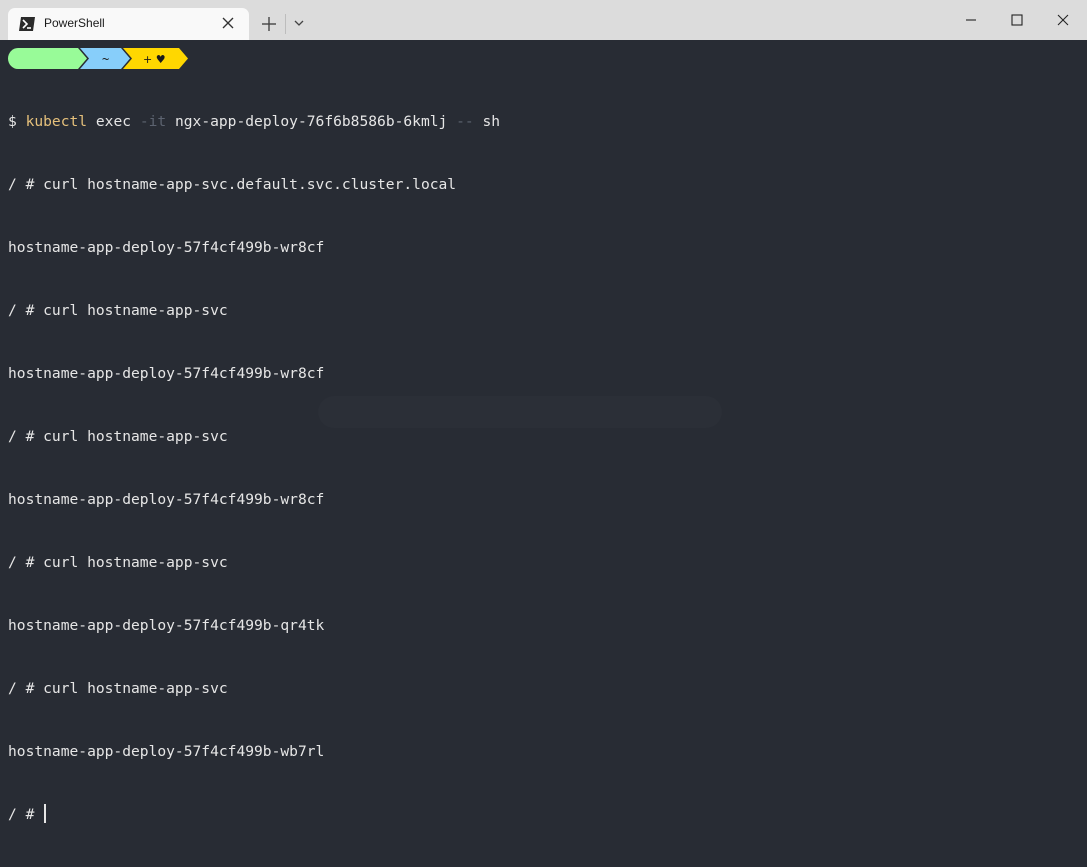 The image size is (1087, 867). Describe the element at coordinates (465, 121) in the screenshot. I see `command-flag: --` at that location.